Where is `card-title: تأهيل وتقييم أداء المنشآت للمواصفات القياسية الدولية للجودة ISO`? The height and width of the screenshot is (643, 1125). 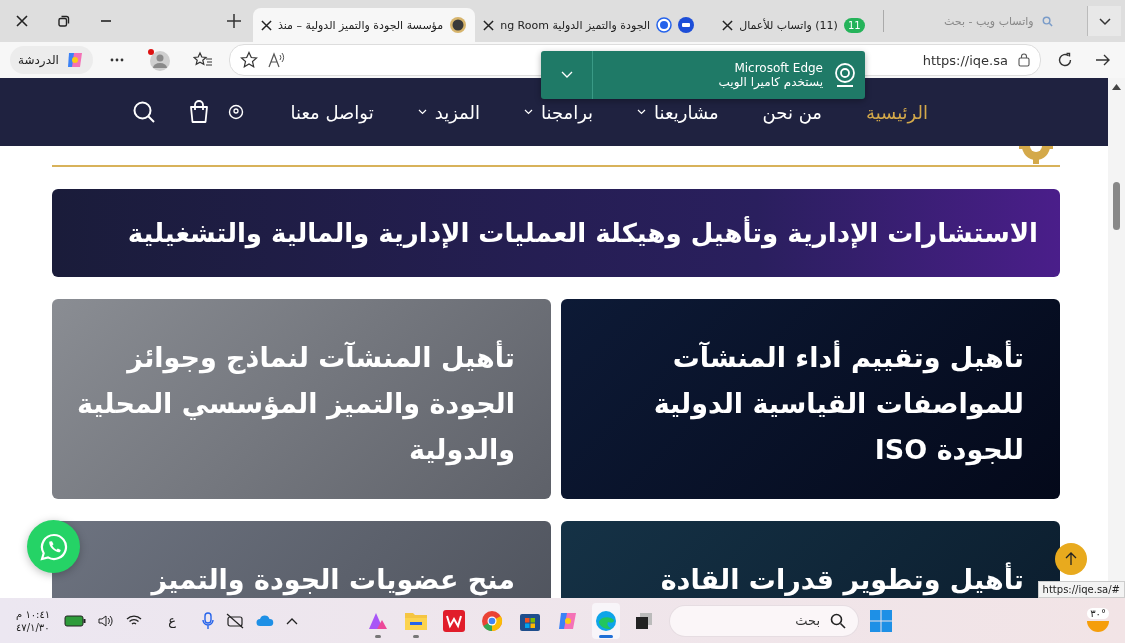 card-title: تأهيل وتقييم أداء المنشآت للمواصفات القياسية الدولية للجودة ISO is located at coordinates (838, 403).